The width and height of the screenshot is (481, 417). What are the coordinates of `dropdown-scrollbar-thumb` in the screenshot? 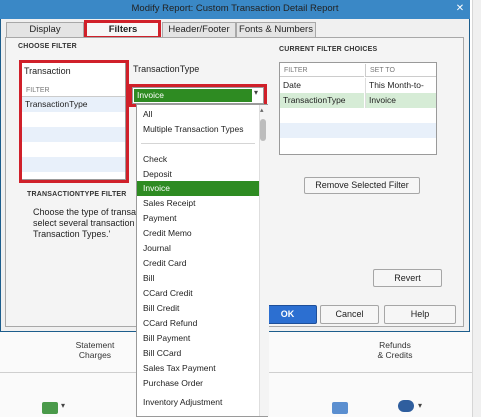 It's located at (263, 130).